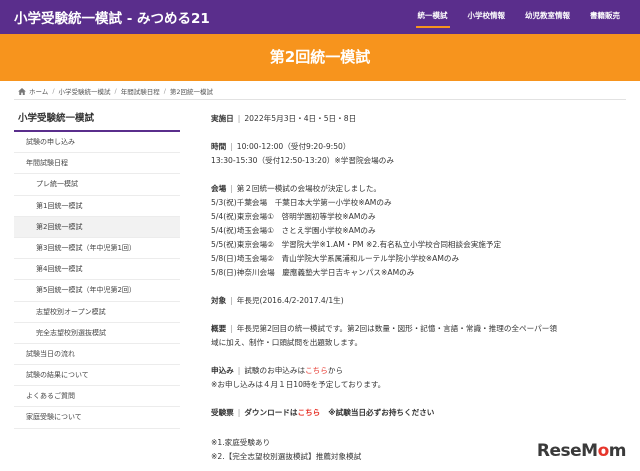 The image size is (640, 471). I want to click on page-hero: 第2回統一模試, so click(320, 57).